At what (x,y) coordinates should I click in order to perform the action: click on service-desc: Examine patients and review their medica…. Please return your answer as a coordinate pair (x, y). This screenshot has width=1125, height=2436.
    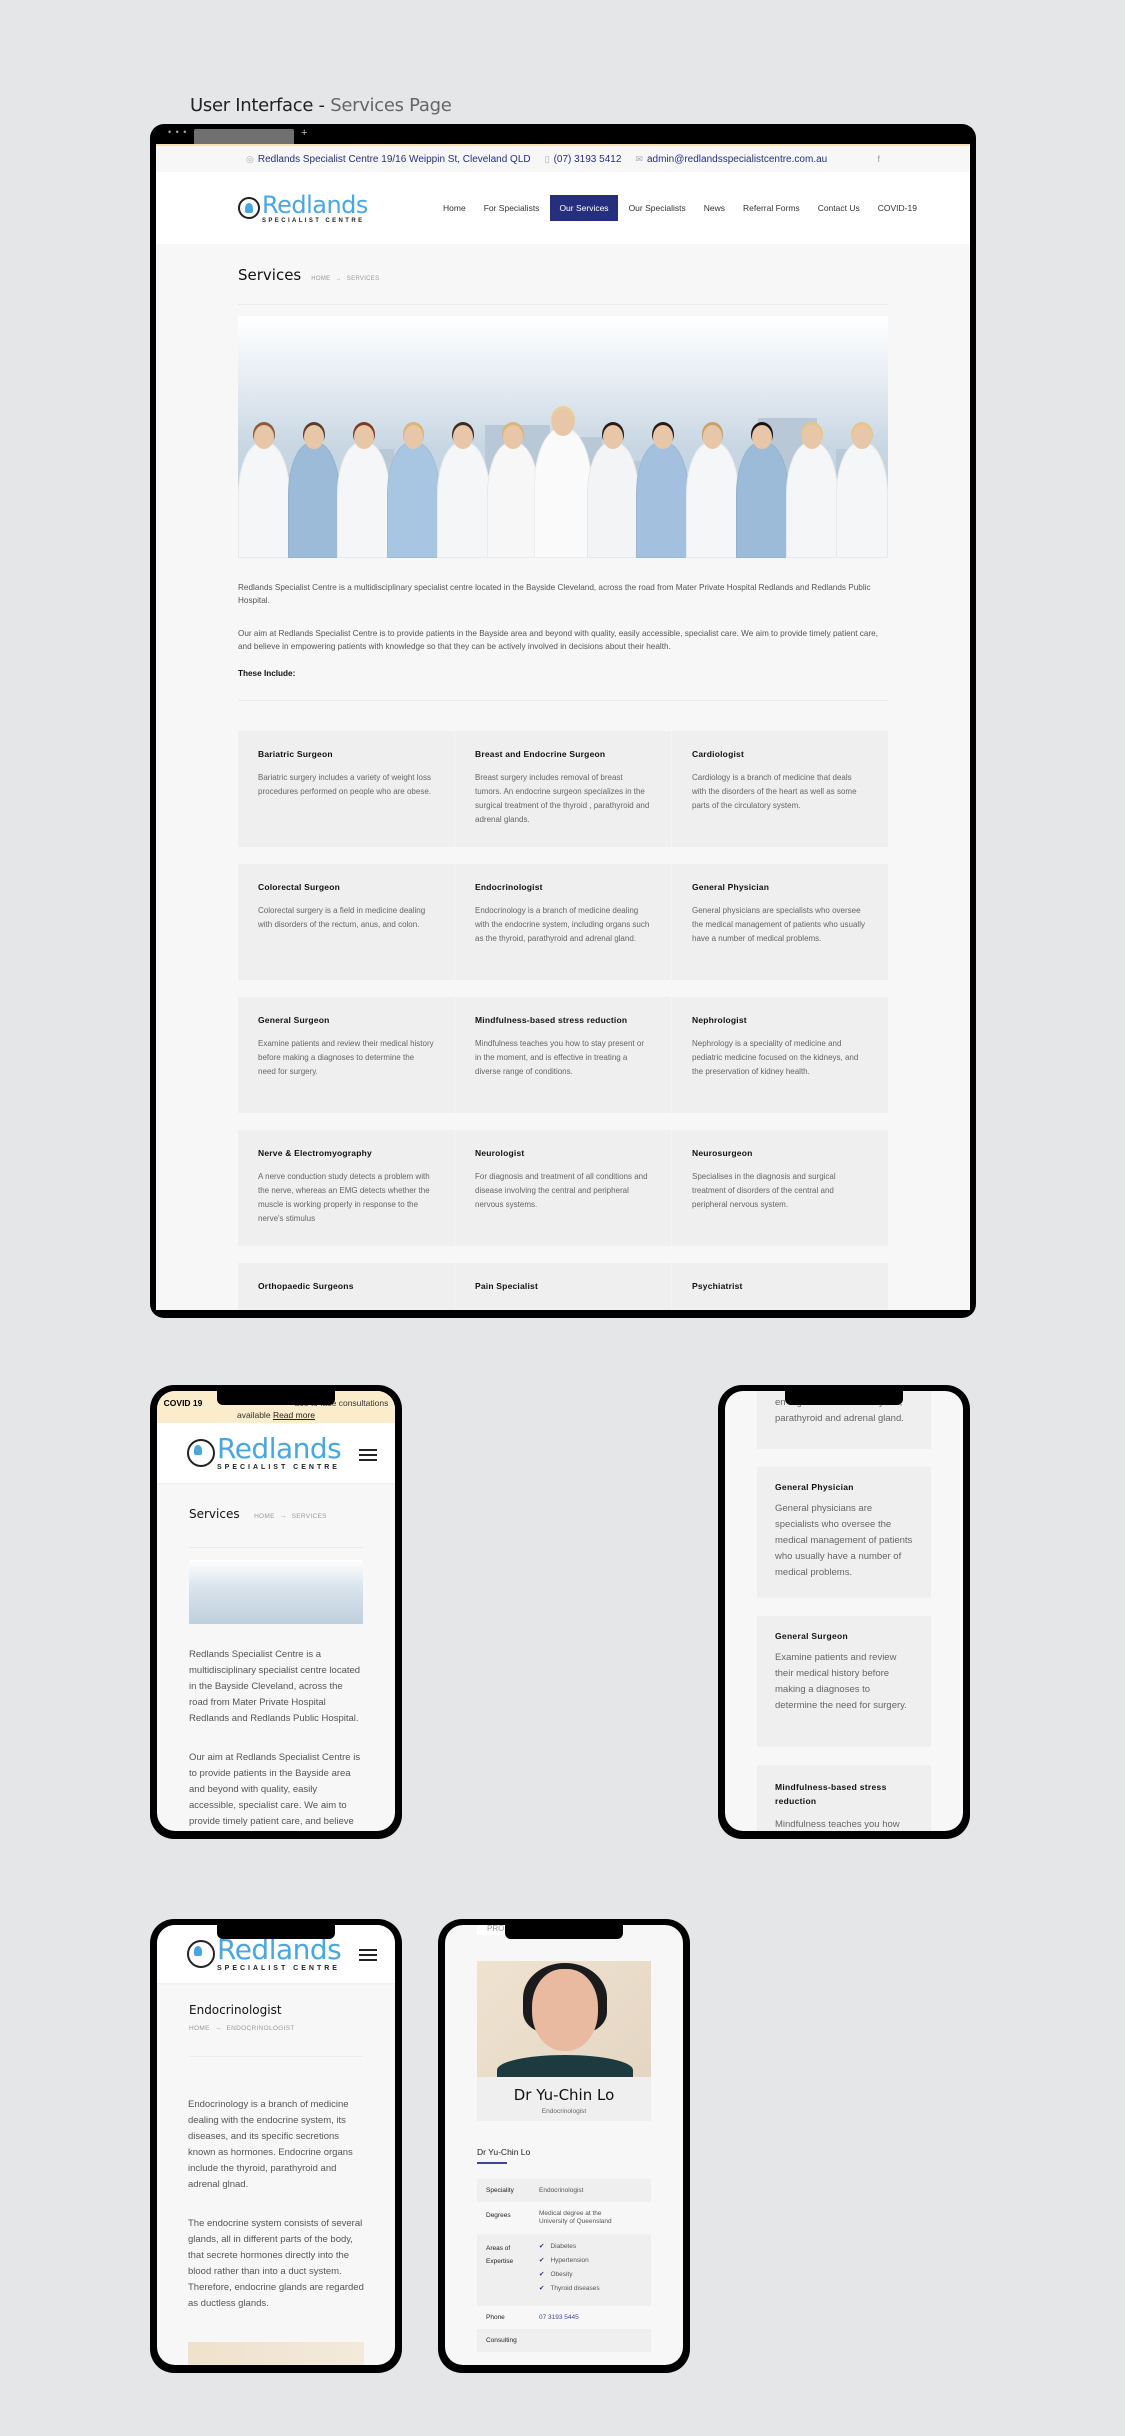
    Looking at the image, I should click on (346, 1057).